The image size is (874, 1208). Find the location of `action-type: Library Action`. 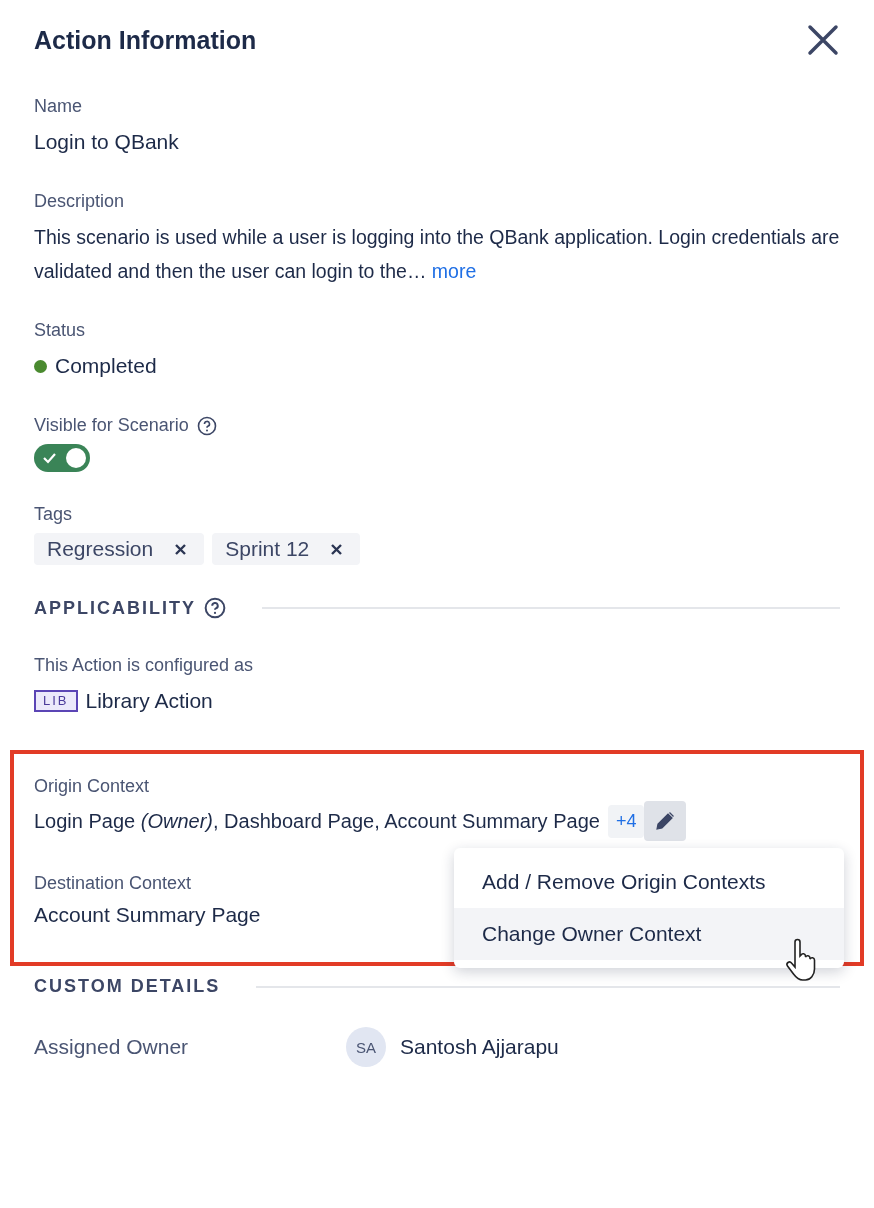

action-type: Library Action is located at coordinates (149, 701).